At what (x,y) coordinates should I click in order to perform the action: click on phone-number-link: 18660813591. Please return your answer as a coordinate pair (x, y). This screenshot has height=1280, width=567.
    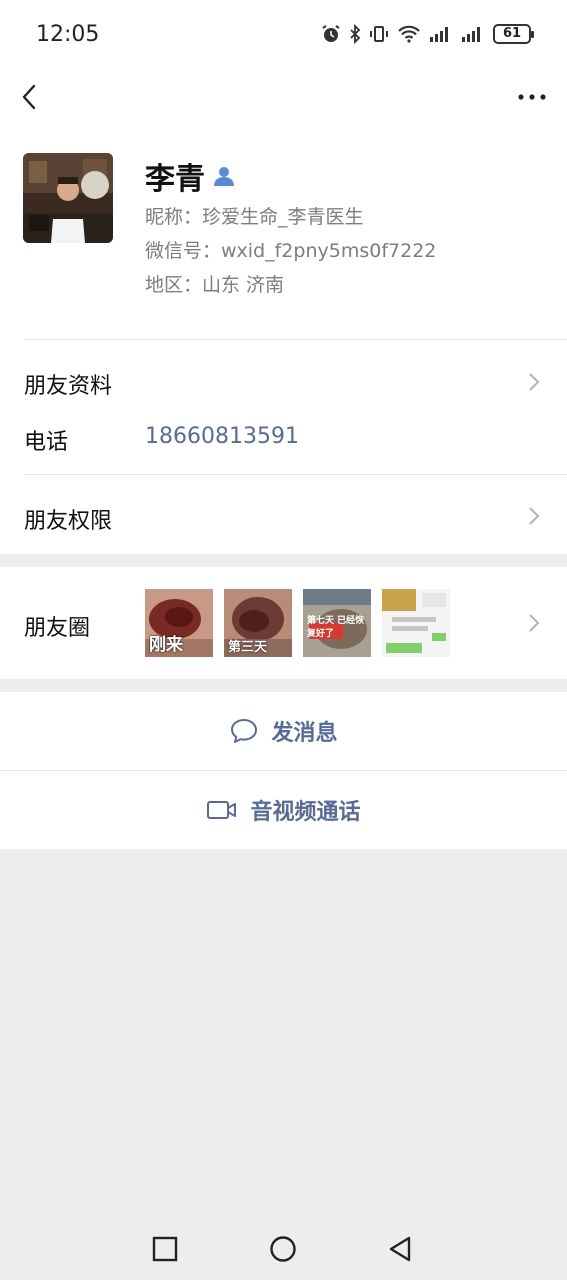
    Looking at the image, I should click on (222, 436).